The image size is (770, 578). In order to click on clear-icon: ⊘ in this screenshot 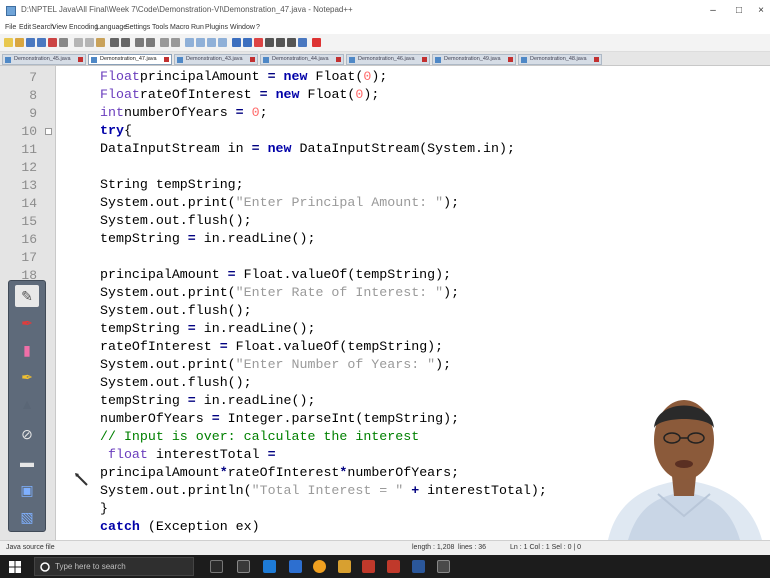, I will do `click(27, 434)`.